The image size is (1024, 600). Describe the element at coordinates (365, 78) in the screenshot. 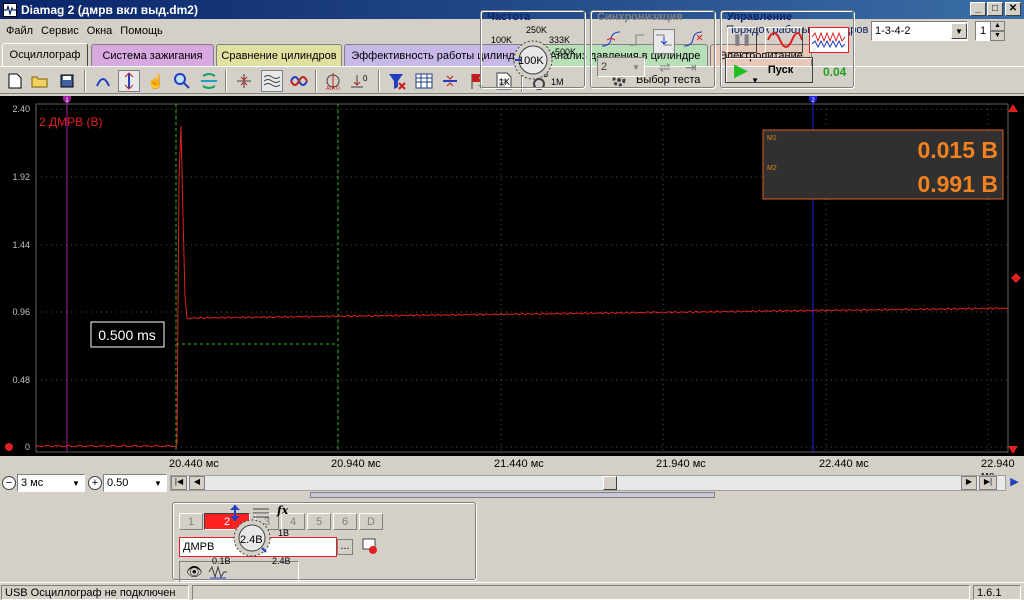

I see `svg-text: 0` at that location.